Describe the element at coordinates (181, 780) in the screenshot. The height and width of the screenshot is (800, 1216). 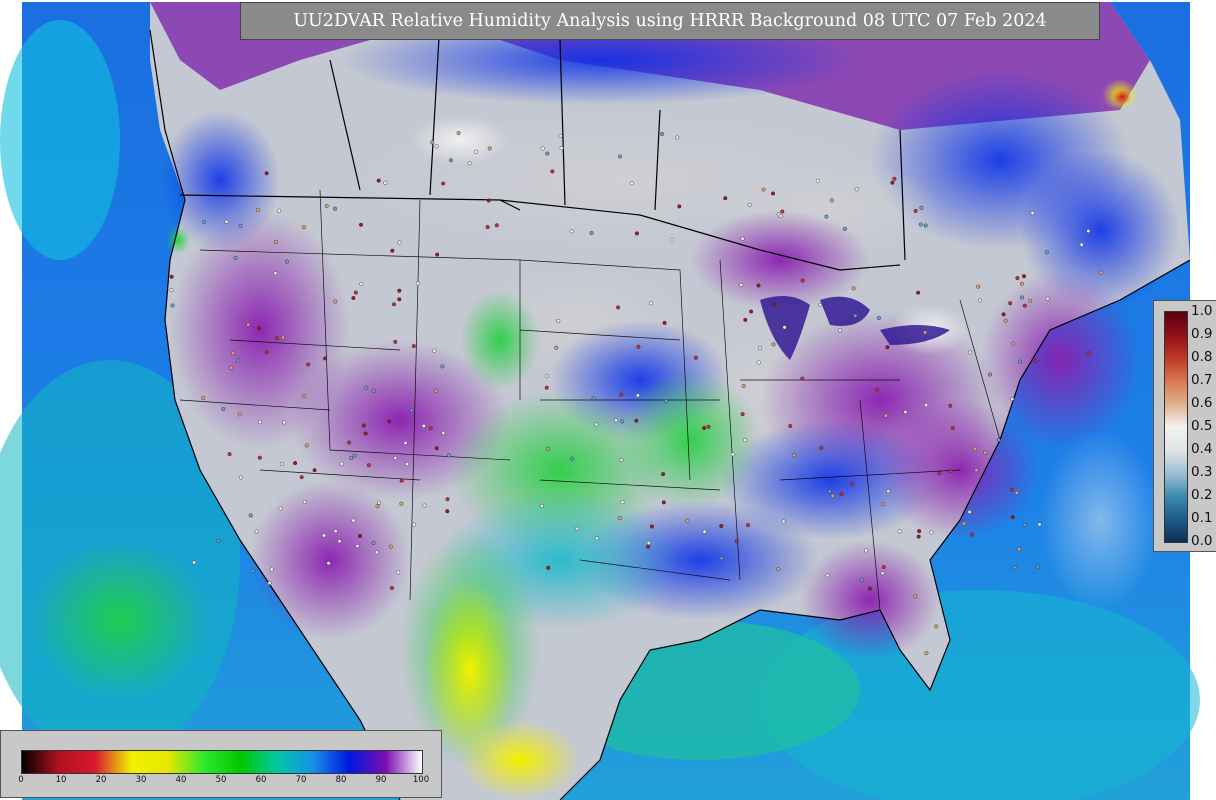
I see `rh-colorbar-tick: 40` at that location.